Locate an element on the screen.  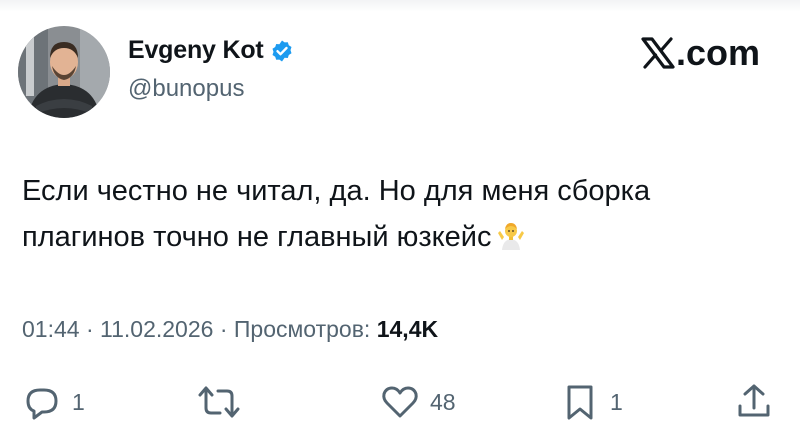
tweet-date: 11.02.2026 is located at coordinates (156, 329).